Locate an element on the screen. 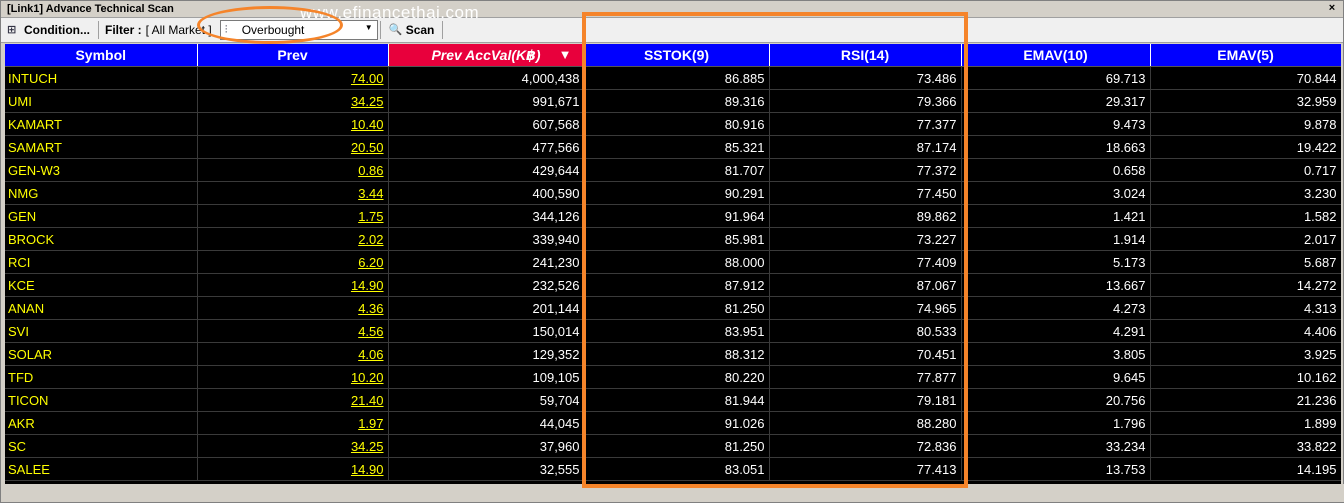 The width and height of the screenshot is (1344, 503). sstok-cell: 83.051 is located at coordinates (677, 469).